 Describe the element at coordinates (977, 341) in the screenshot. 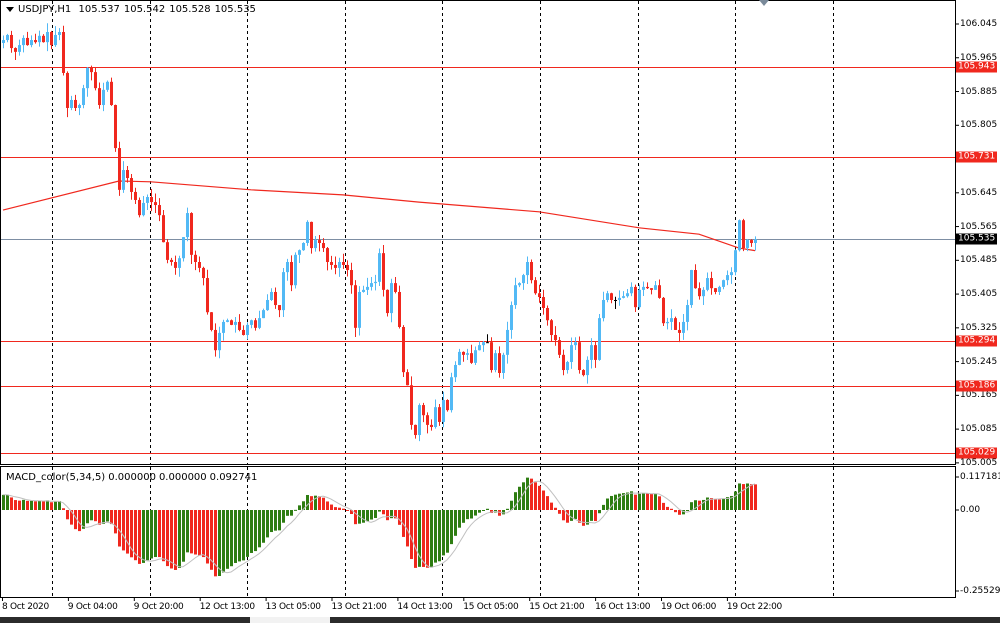

I see `level-price-tag: 105.294` at that location.